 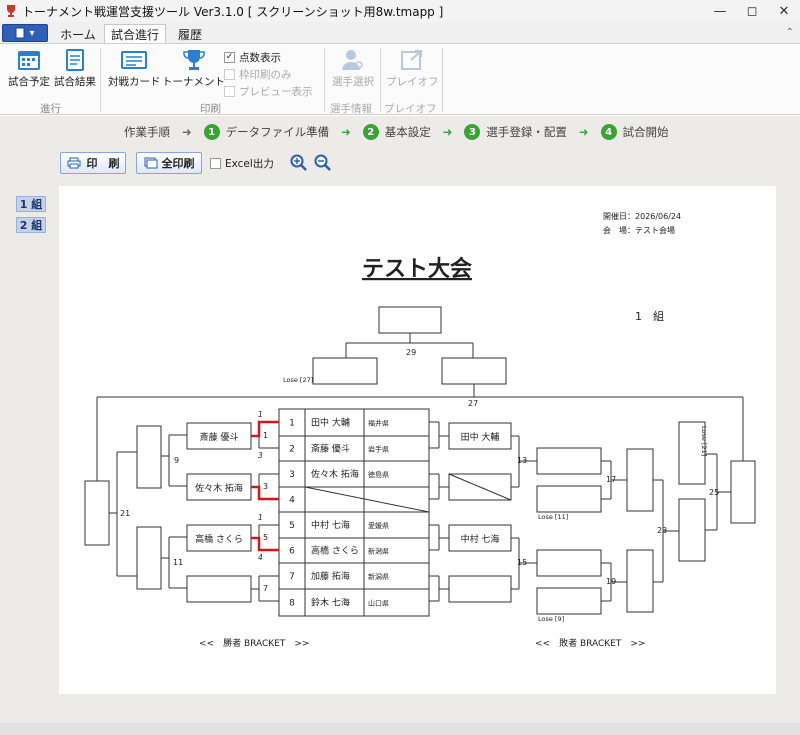 What do you see at coordinates (147, 132) in the screenshot?
I see `steps-label: 作業手順` at bounding box center [147, 132].